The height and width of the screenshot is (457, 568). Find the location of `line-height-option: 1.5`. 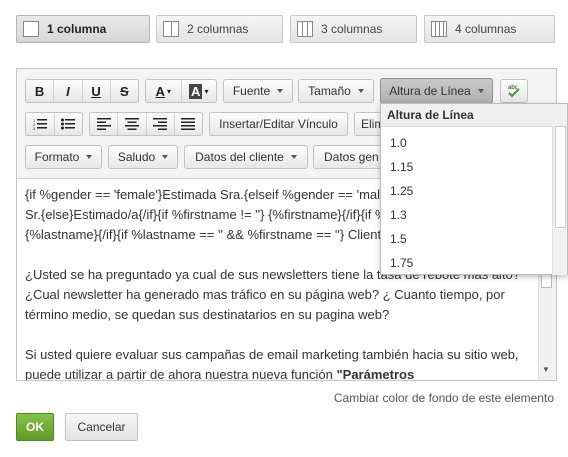

line-height-option: 1.5 is located at coordinates (474, 239).